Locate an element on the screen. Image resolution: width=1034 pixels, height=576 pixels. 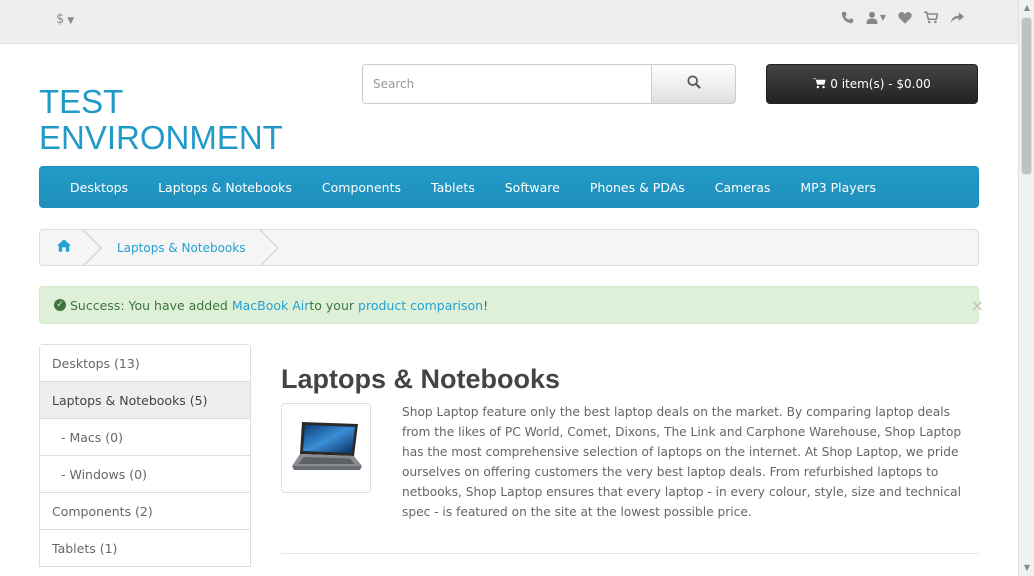
cart-total: 0 item(s) - $0.00 is located at coordinates (880, 84).